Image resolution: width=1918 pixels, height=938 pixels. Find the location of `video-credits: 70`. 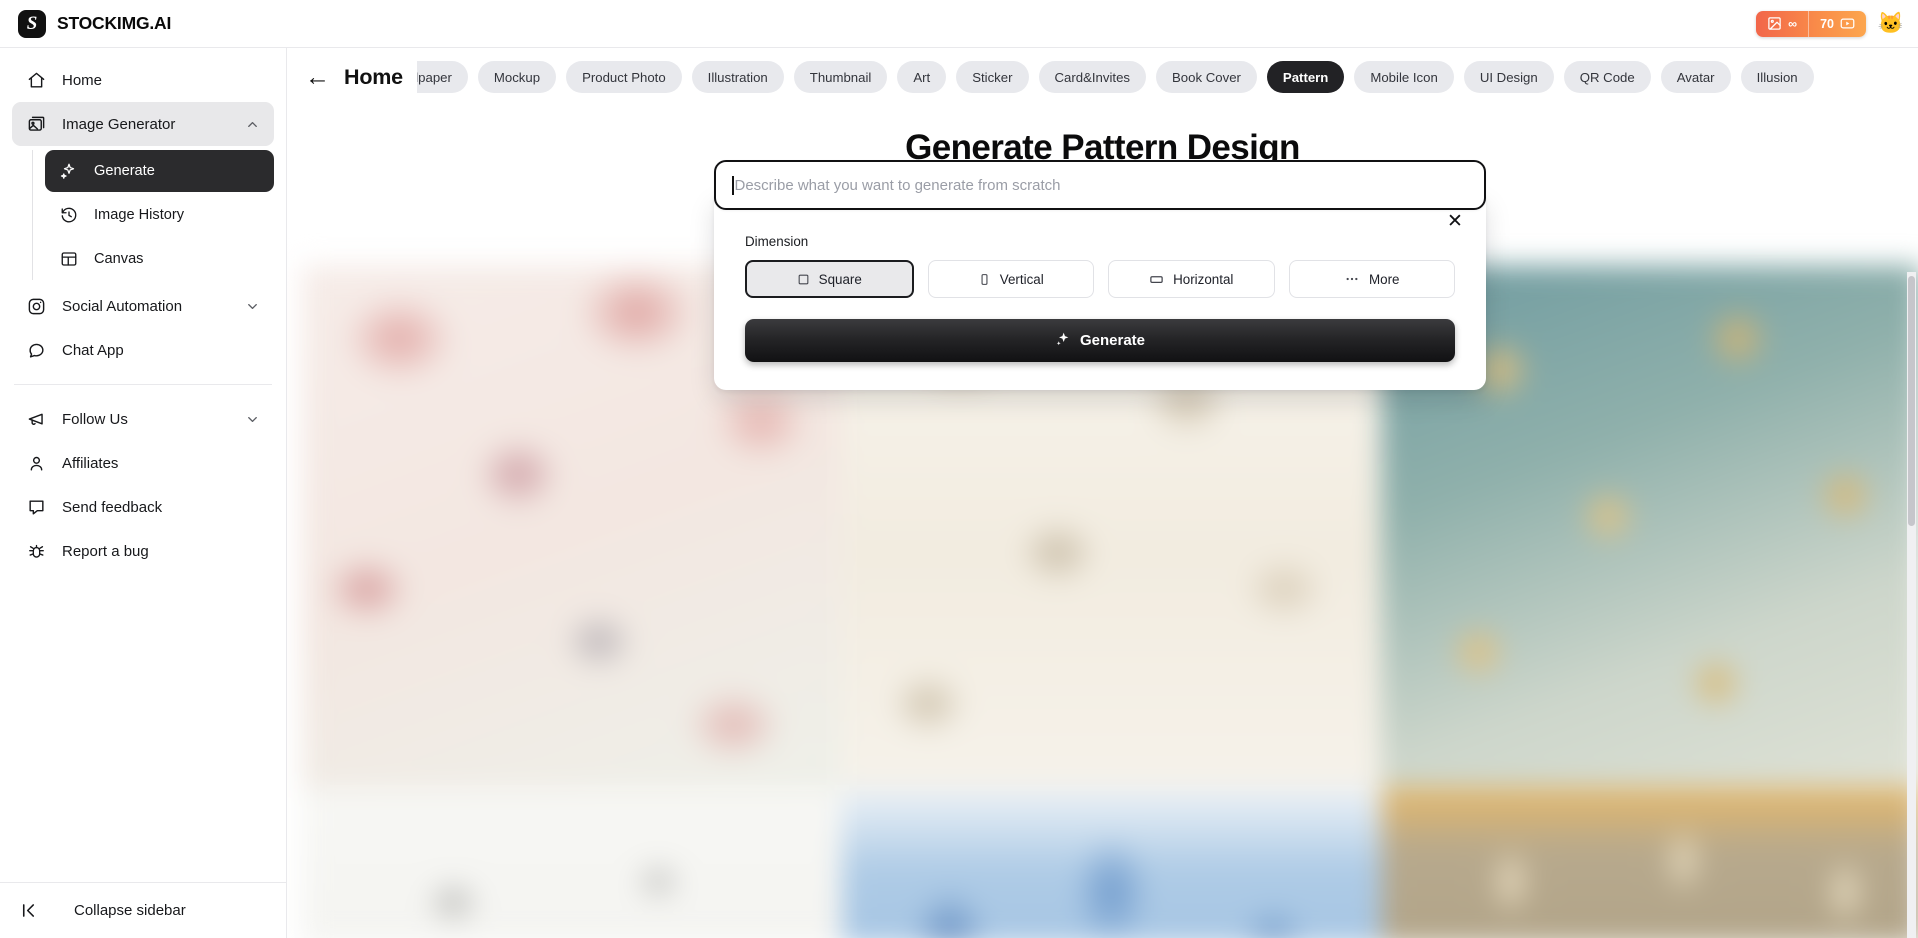

video-credits: 70 is located at coordinates (1837, 23).